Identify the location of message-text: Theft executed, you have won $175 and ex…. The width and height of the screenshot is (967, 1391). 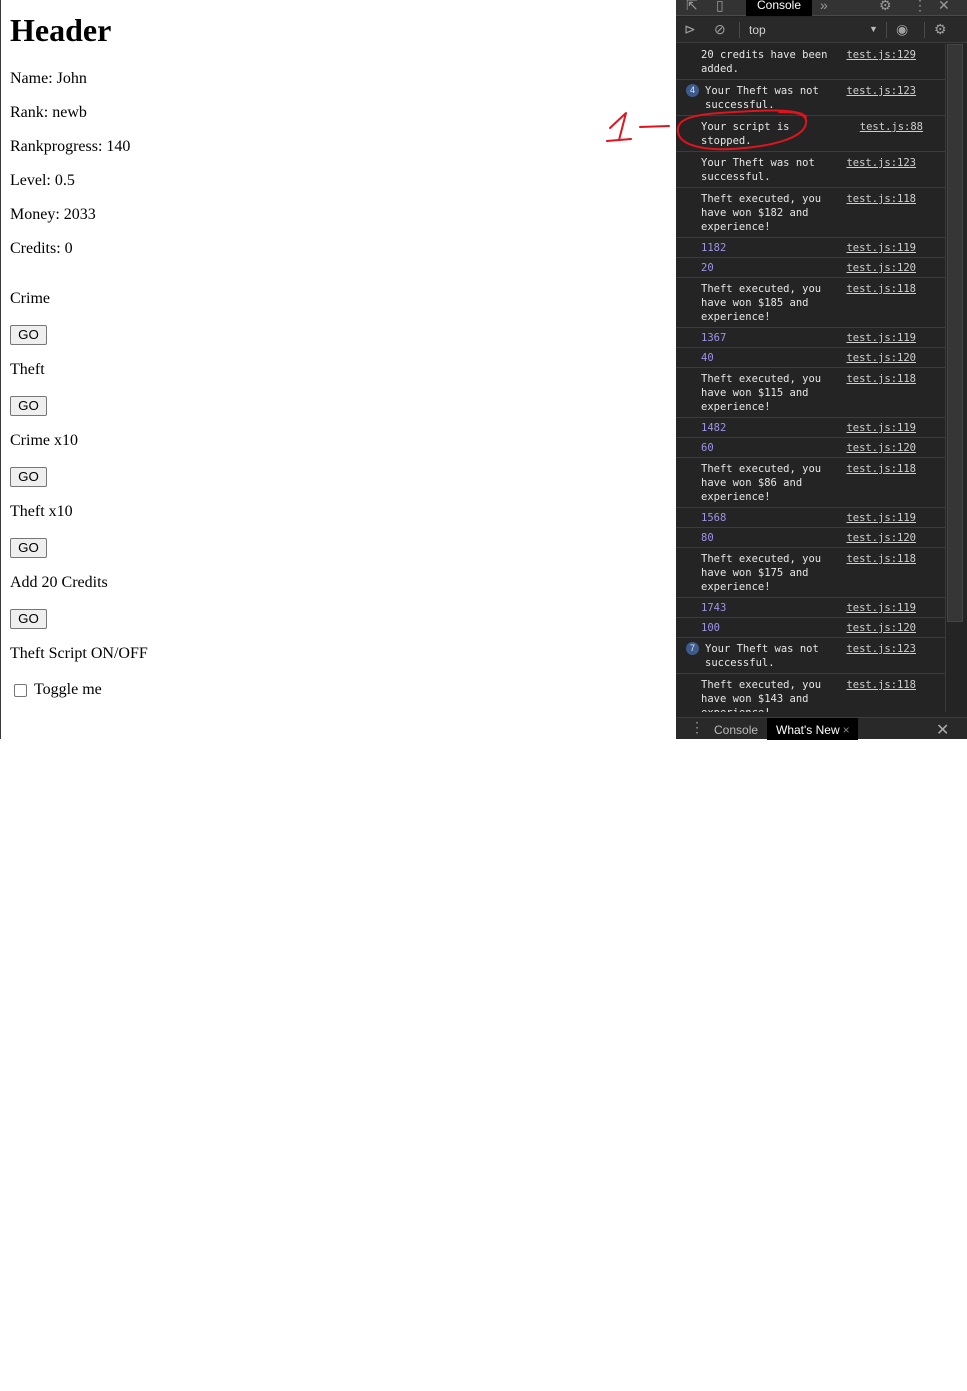
(764, 573).